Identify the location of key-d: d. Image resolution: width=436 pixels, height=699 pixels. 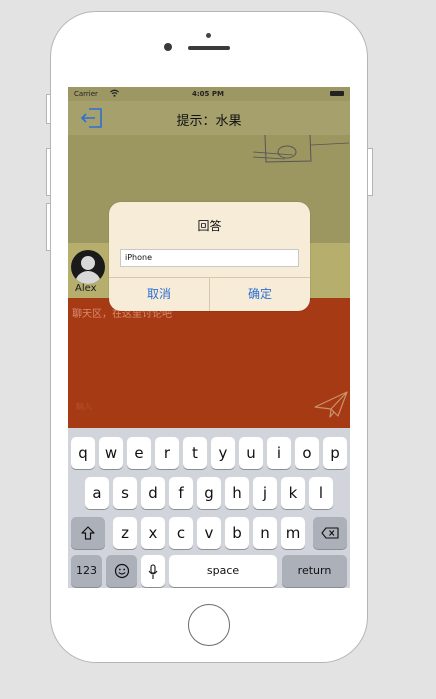
(153, 493).